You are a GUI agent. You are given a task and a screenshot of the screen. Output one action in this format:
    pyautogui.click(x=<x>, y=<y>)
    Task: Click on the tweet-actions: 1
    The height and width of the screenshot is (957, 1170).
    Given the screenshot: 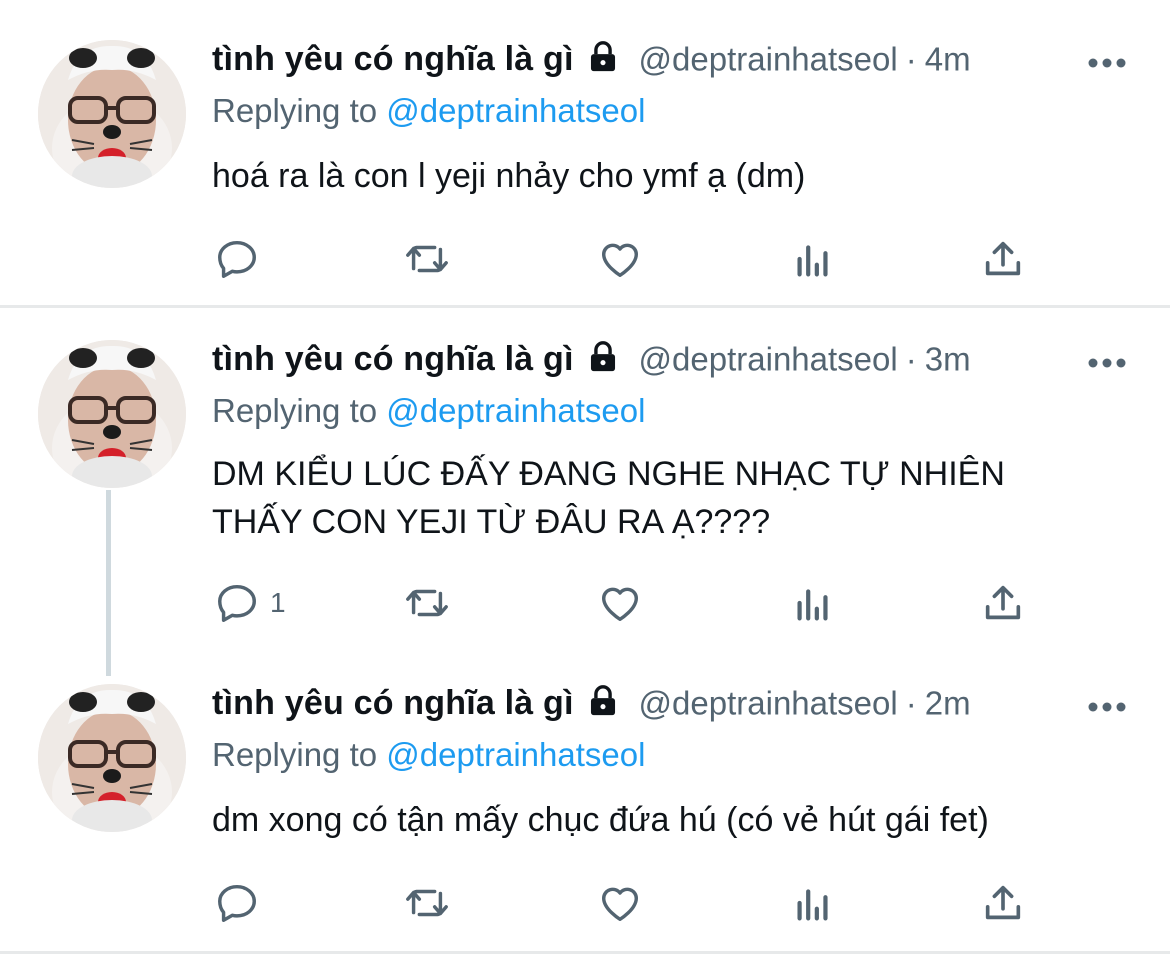 What is the action you would take?
    pyautogui.click(x=585, y=603)
    